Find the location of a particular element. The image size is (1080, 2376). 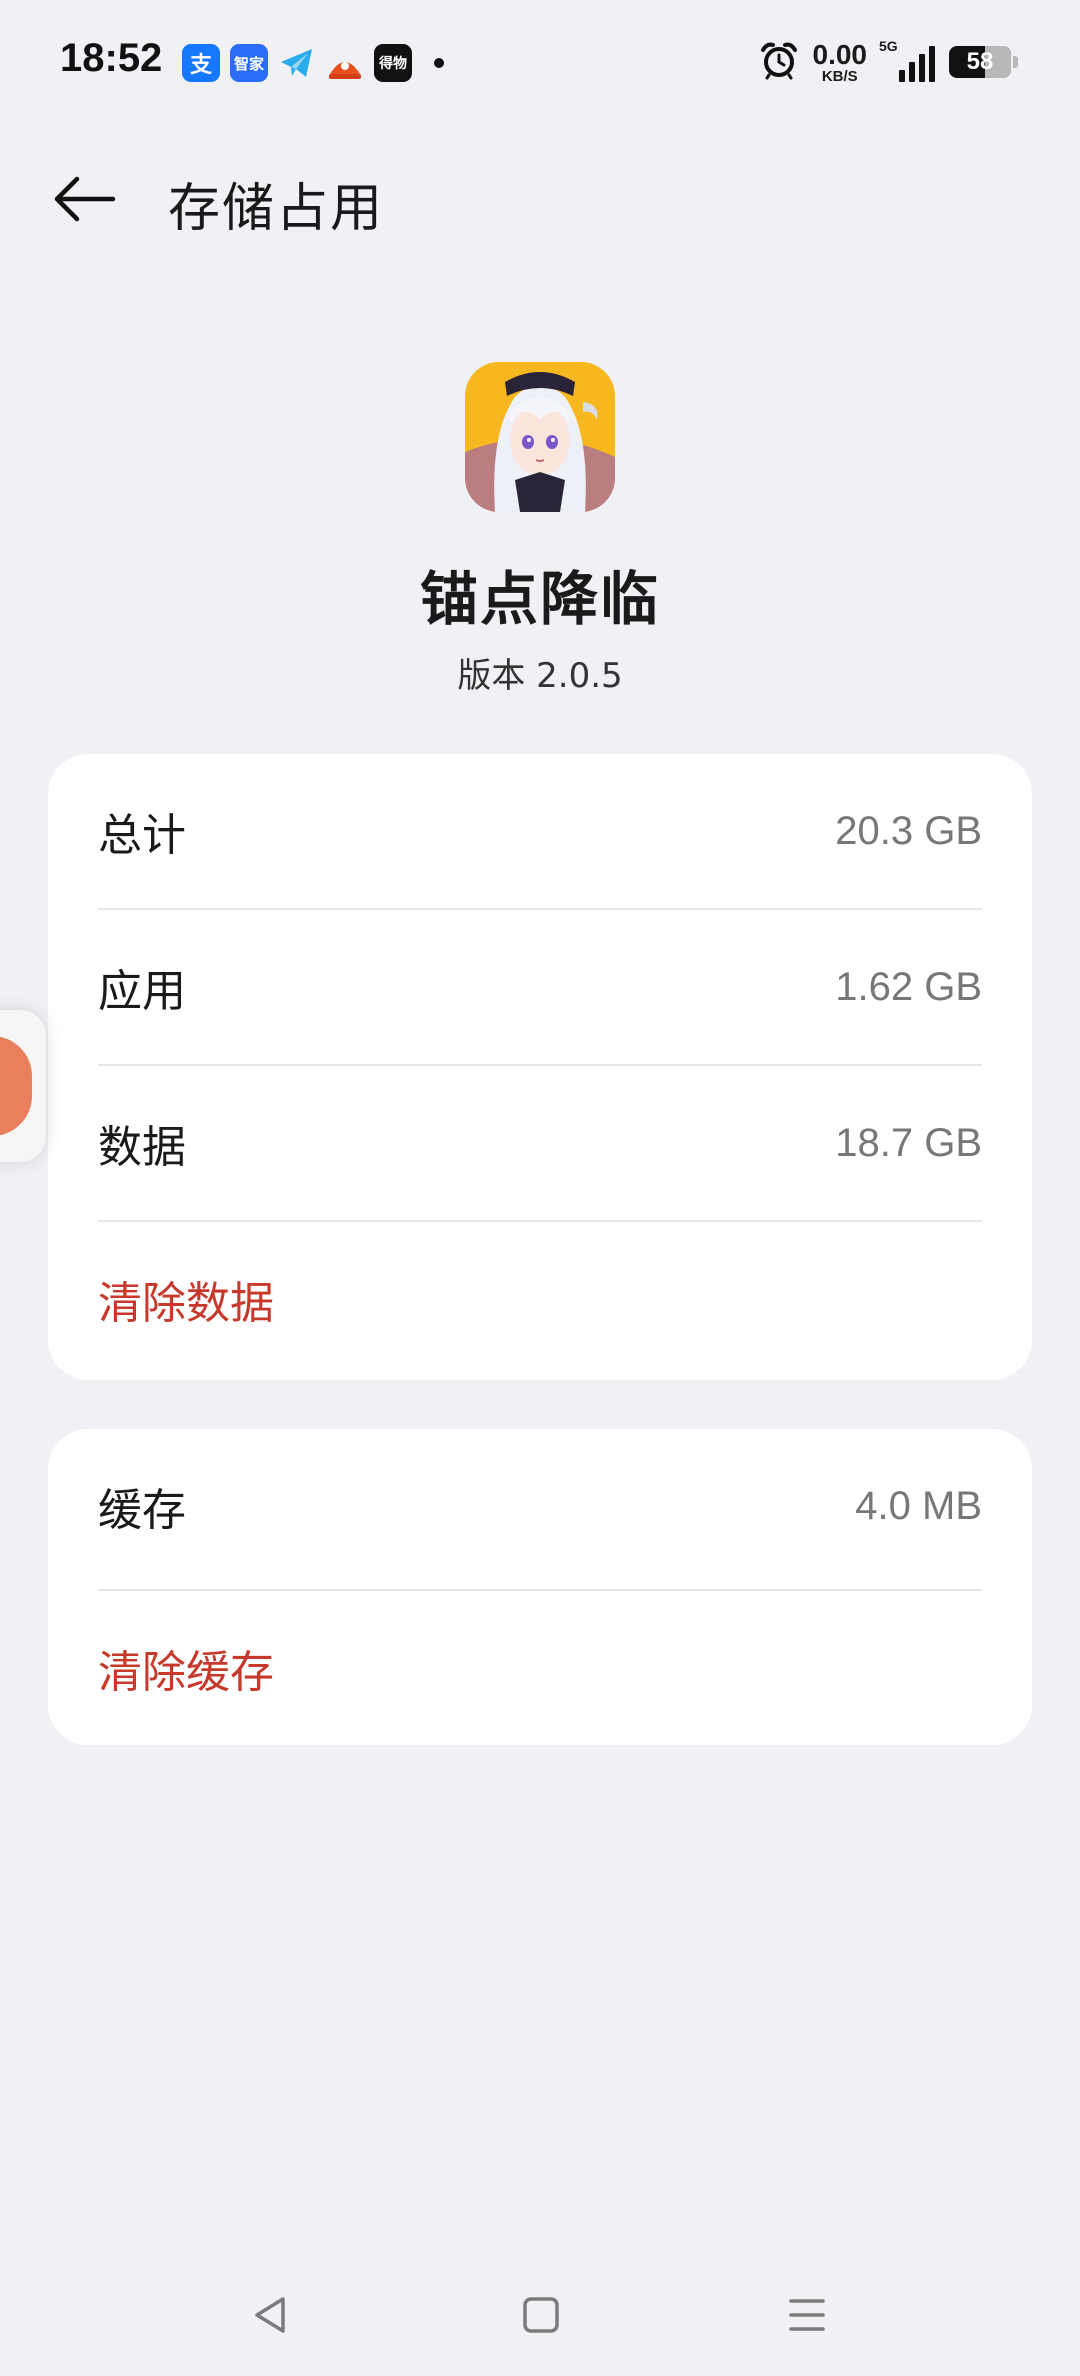

nav-recents-button is located at coordinates (807, 2315).